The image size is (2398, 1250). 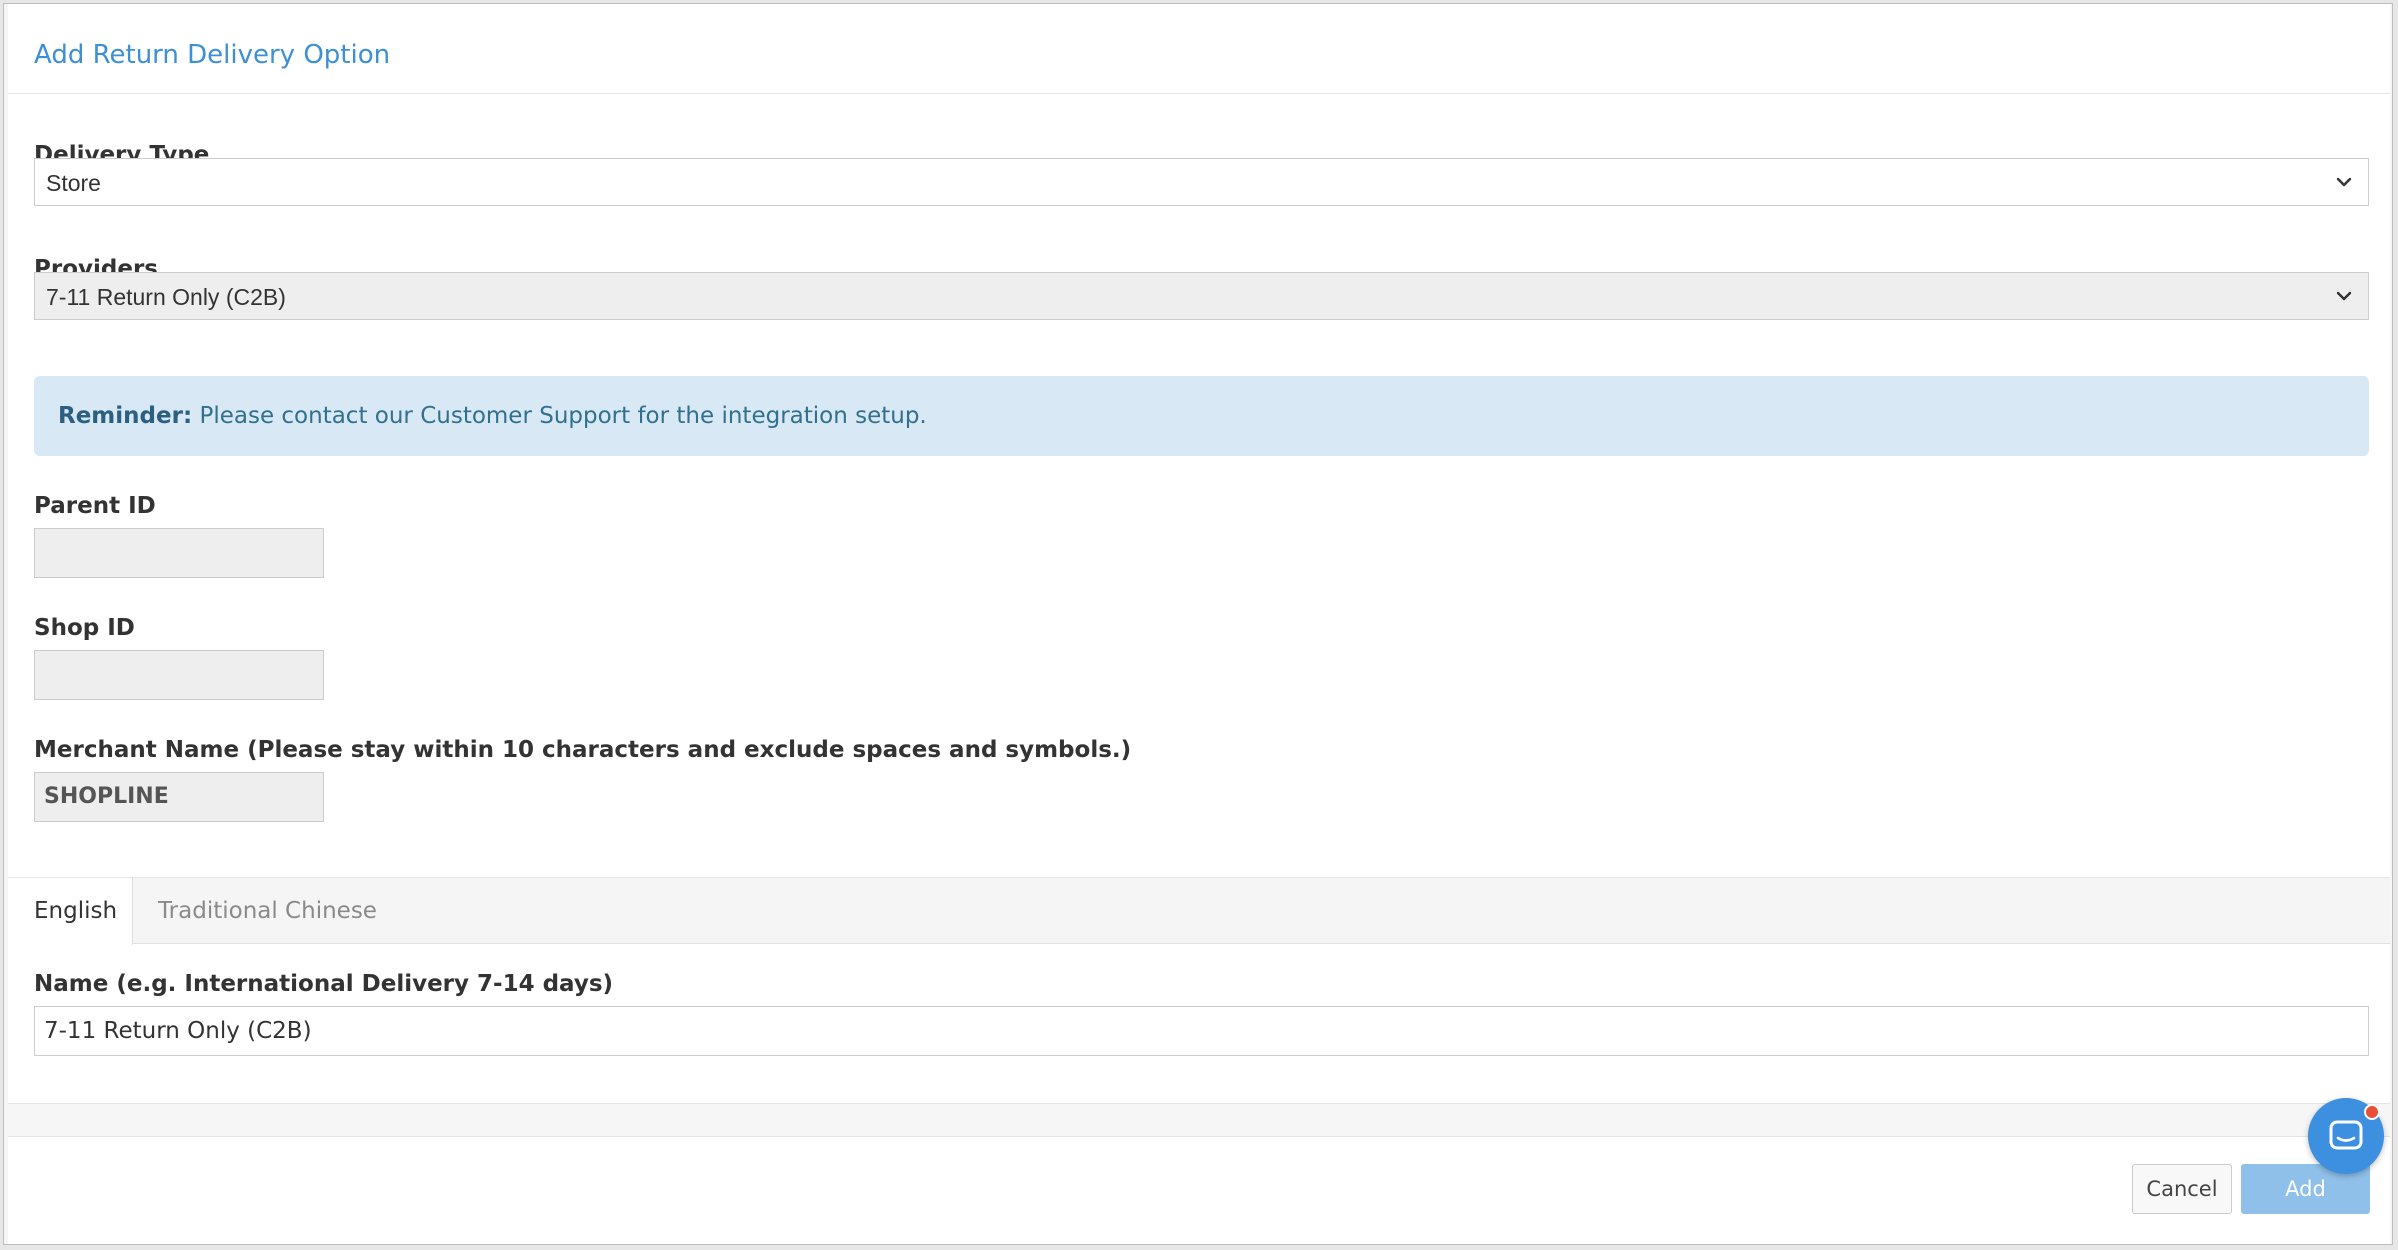 I want to click on notification-dot, so click(x=2372, y=1112).